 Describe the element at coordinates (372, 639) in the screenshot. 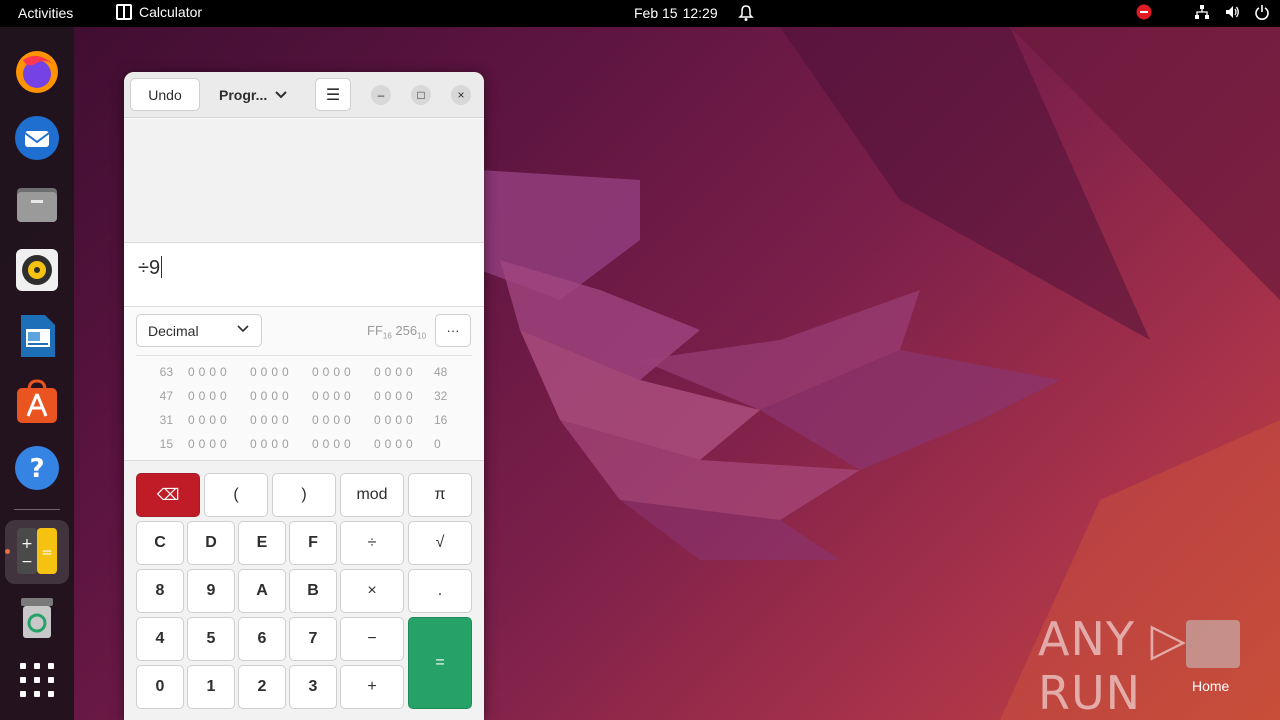

I see `subtract-button: −` at that location.